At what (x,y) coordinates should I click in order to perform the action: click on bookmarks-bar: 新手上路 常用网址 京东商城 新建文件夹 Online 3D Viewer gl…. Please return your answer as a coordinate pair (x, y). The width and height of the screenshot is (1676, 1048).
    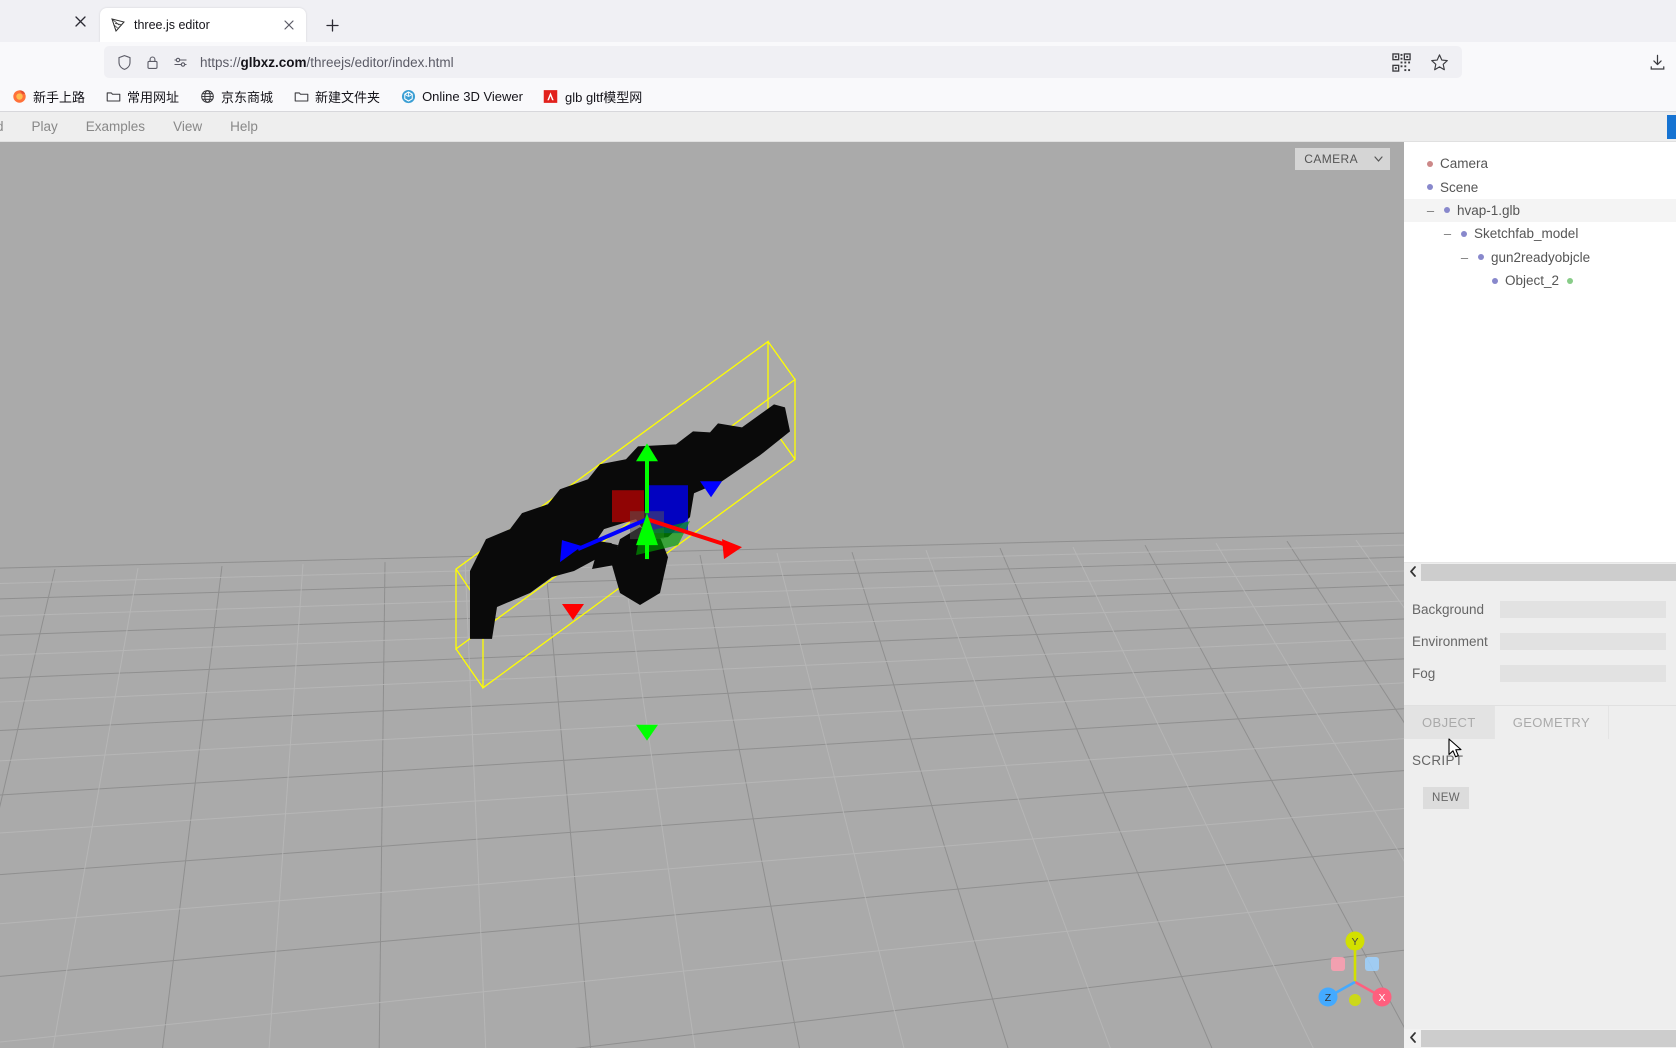
    Looking at the image, I should click on (838, 97).